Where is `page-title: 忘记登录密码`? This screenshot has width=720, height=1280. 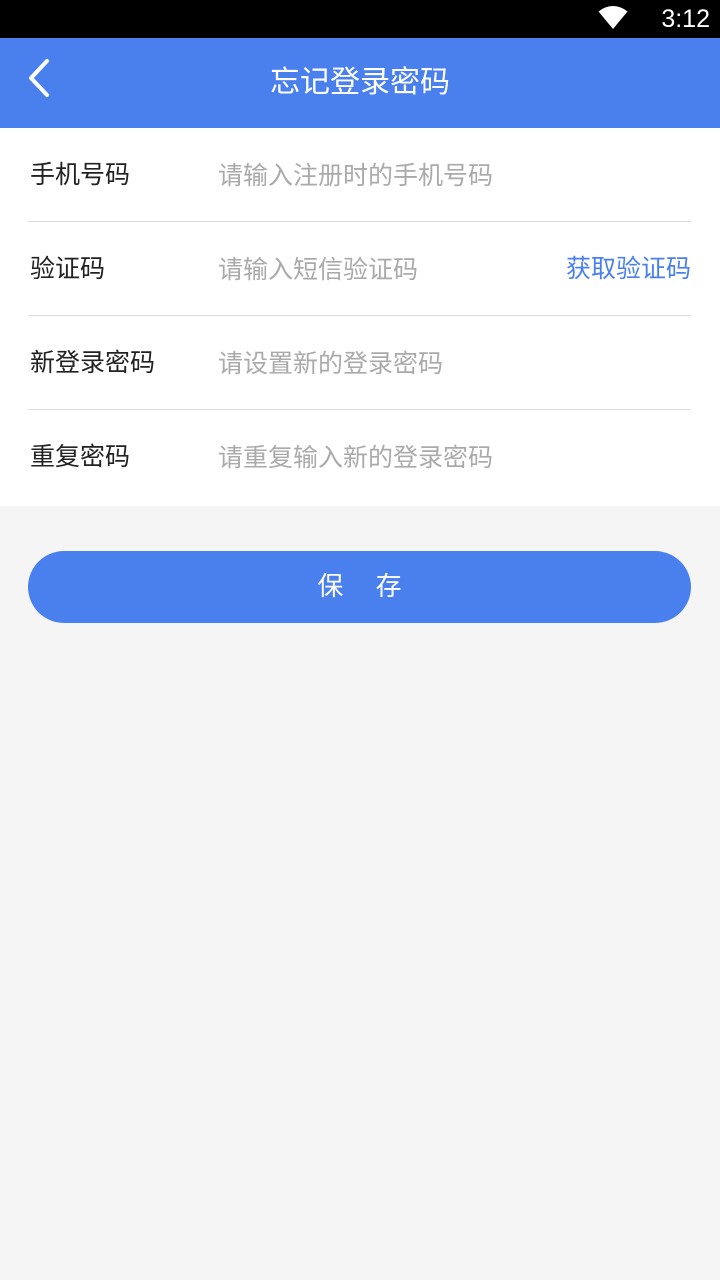
page-title: 忘记登录密码 is located at coordinates (360, 82).